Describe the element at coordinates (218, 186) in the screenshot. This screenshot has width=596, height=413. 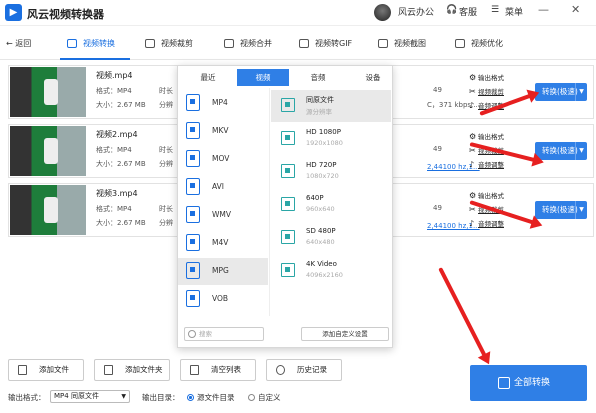
I see `format-label: AVI` at that location.